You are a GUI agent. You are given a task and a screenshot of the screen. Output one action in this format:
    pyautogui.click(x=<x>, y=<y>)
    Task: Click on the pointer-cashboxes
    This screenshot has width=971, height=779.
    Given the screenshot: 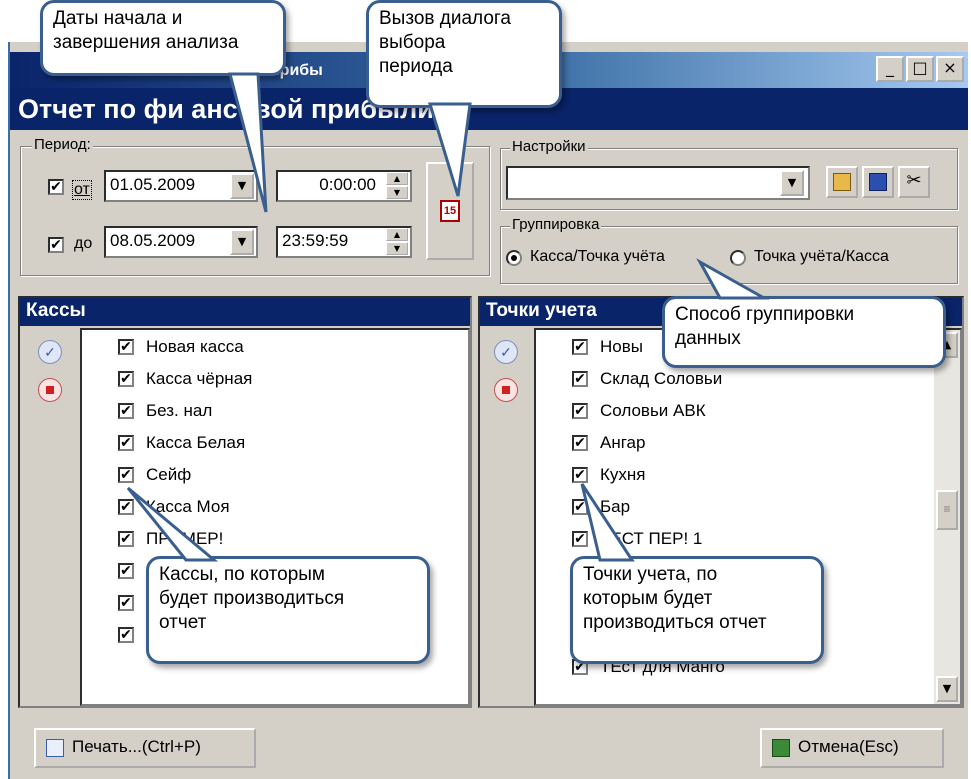 What is the action you would take?
    pyautogui.click(x=172, y=524)
    